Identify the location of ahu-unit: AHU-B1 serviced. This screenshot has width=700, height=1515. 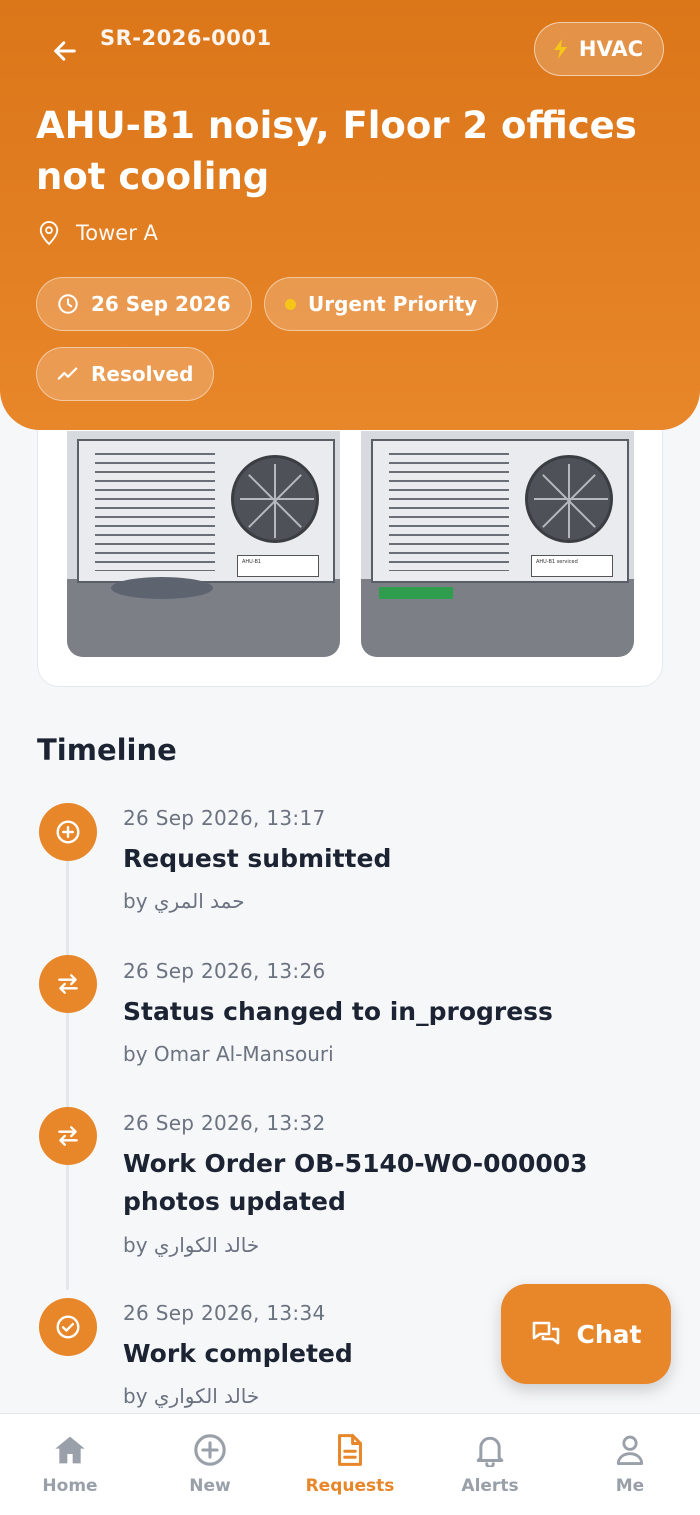
(500, 511).